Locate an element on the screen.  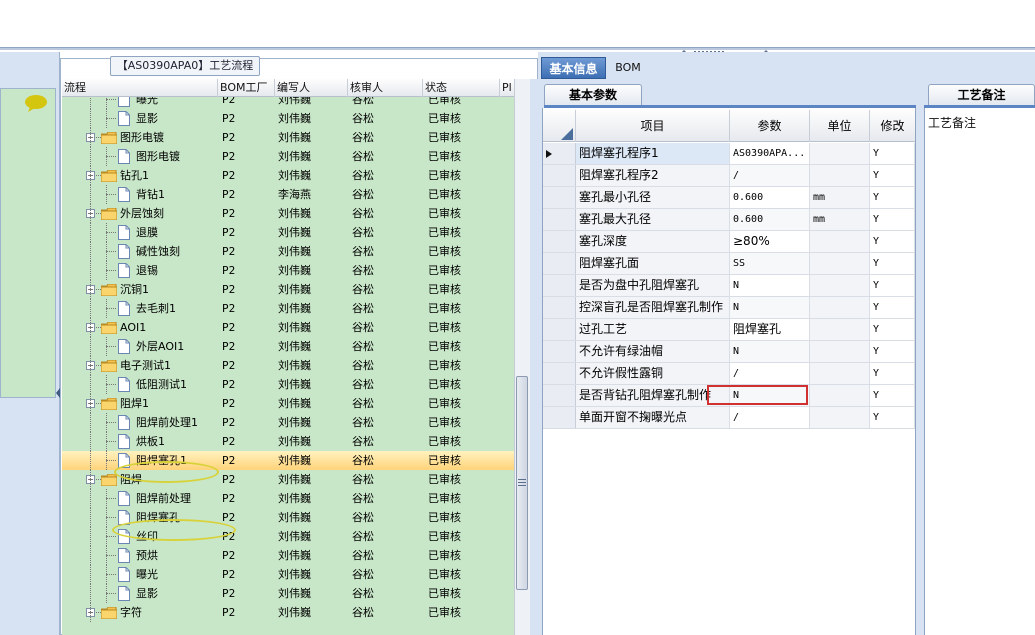
grid-row: 塞孔最大孔径 0.600 mm Y is located at coordinates (729, 220).